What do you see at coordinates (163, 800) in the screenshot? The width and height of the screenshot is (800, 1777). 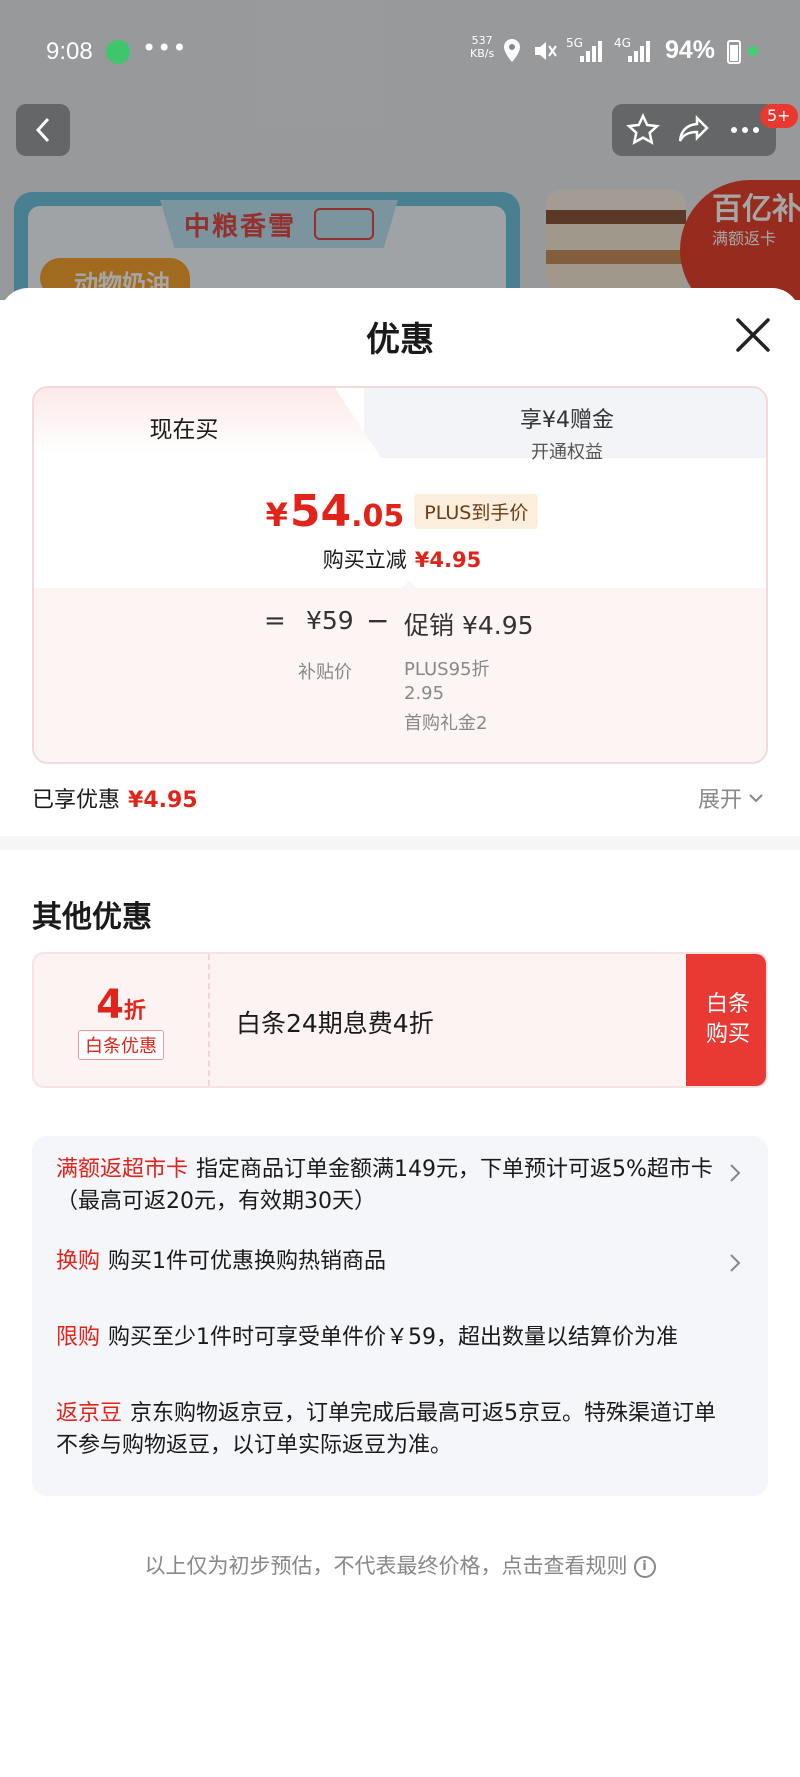 I see `enjoyed-amount: ¥4.95` at bounding box center [163, 800].